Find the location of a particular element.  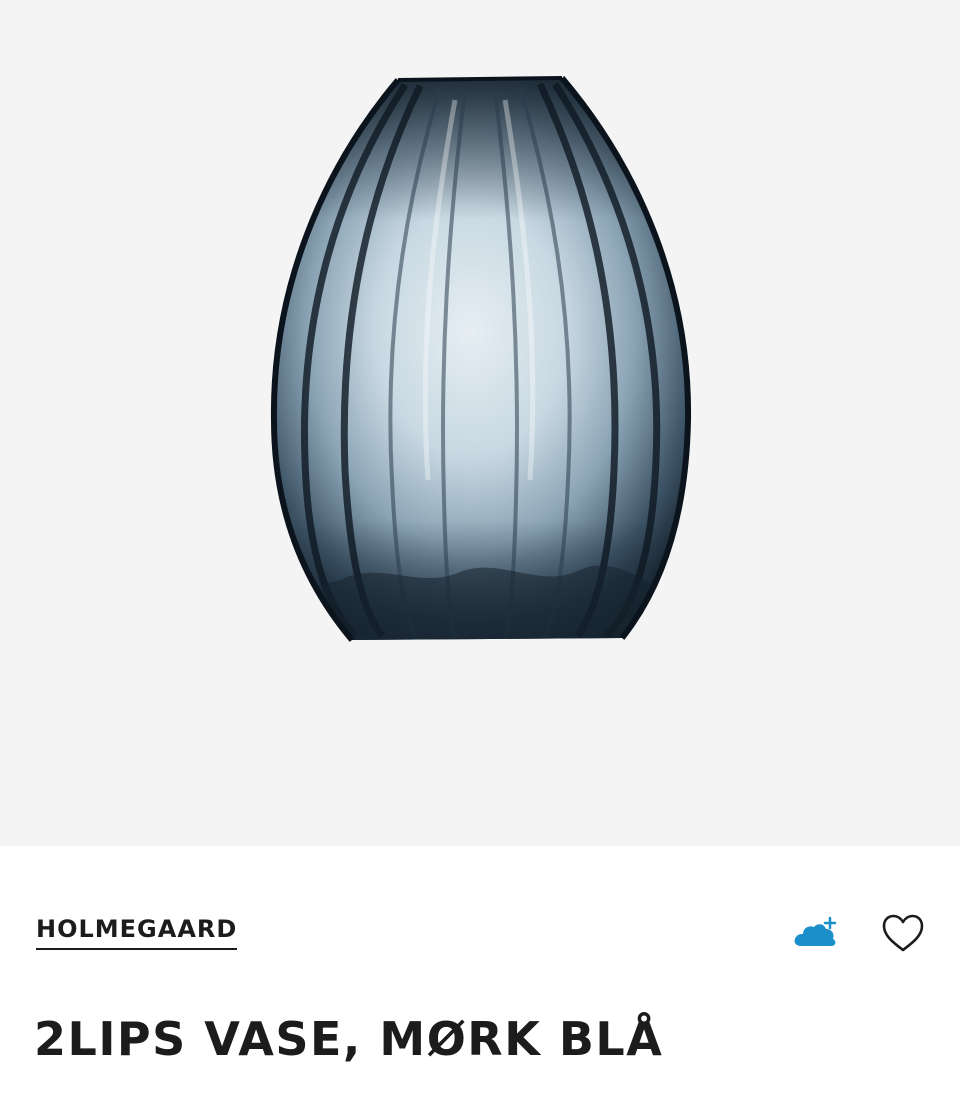

cloud-plus-icon is located at coordinates (815, 931).